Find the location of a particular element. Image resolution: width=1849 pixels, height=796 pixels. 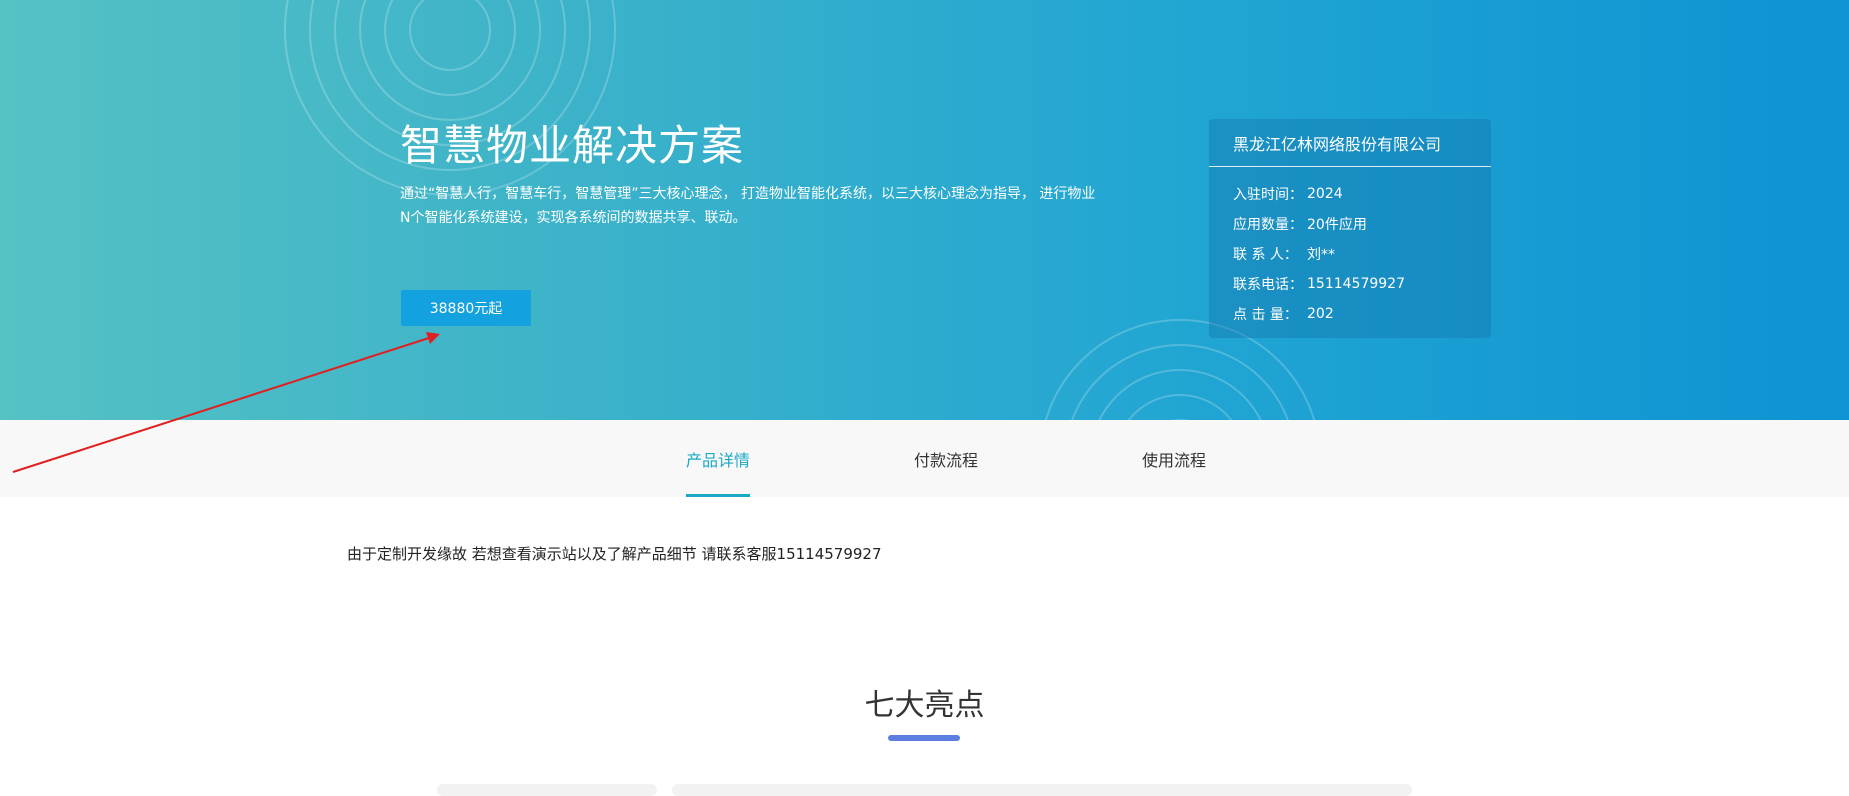

info-row-contact: 联 系 人： 刘** is located at coordinates (1362, 254).